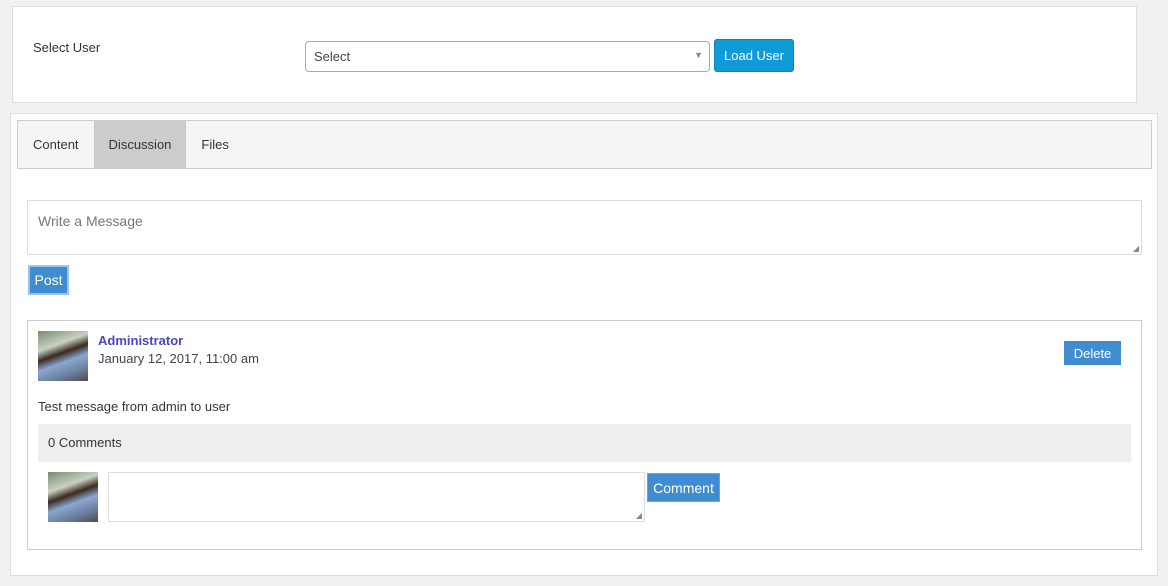 The width and height of the screenshot is (1168, 586). I want to click on avatar, so click(63, 356).